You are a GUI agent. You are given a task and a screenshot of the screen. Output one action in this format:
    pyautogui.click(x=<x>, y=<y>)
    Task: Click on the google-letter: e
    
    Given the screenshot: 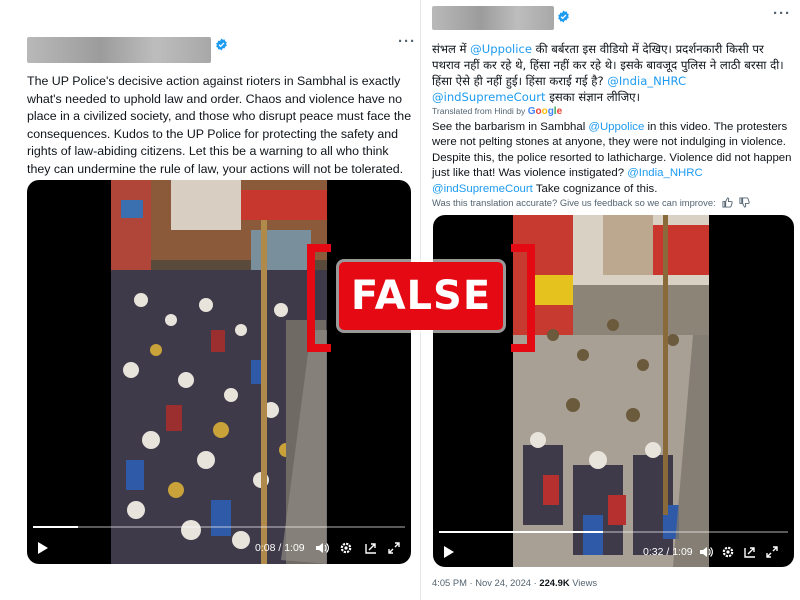 What is the action you would take?
    pyautogui.click(x=559, y=111)
    